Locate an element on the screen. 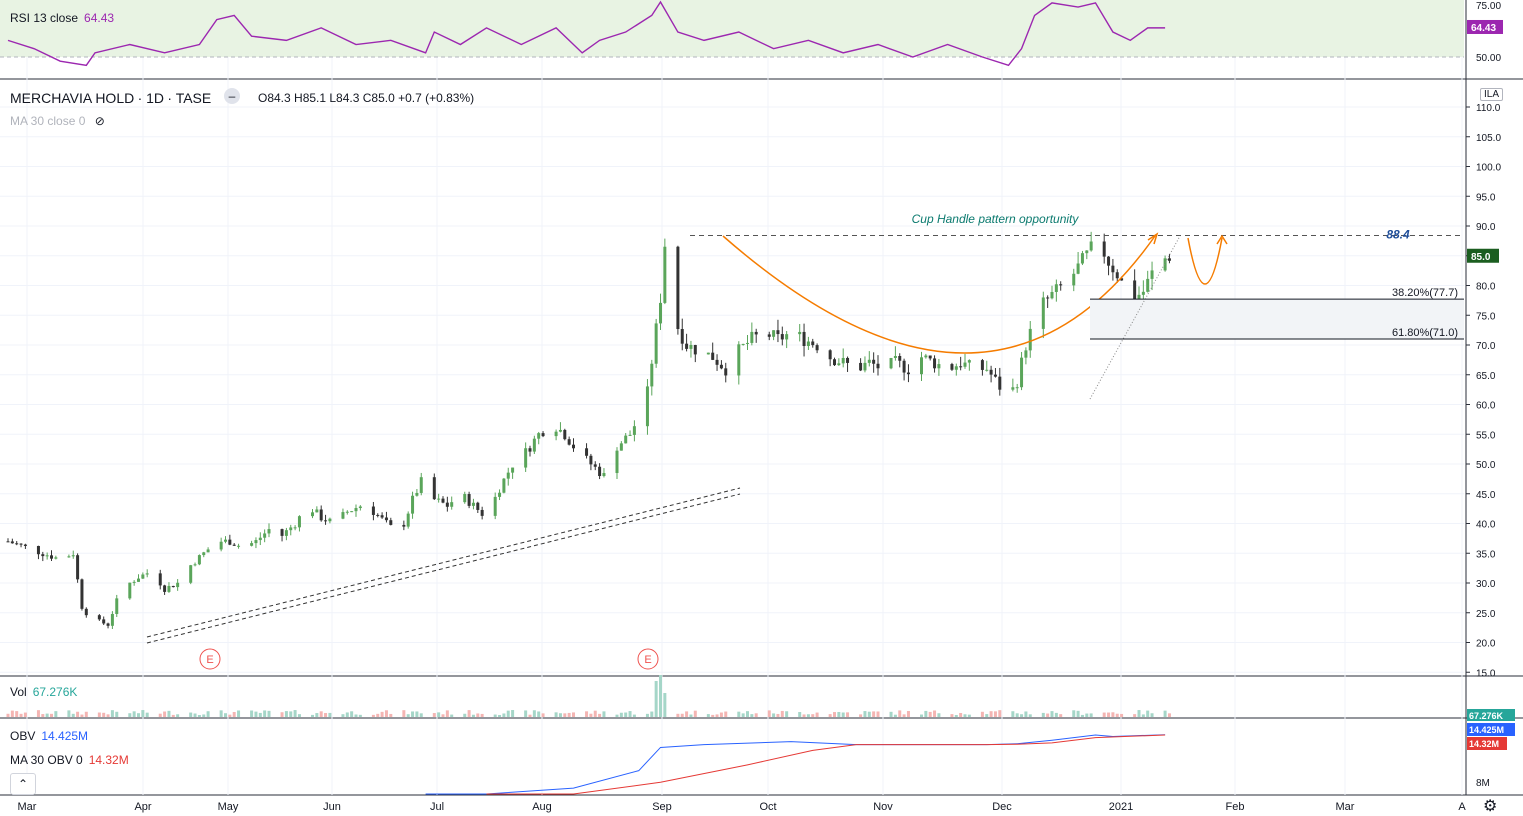  fib-level-label: 38.20%(77.7) is located at coordinates (1425, 293).